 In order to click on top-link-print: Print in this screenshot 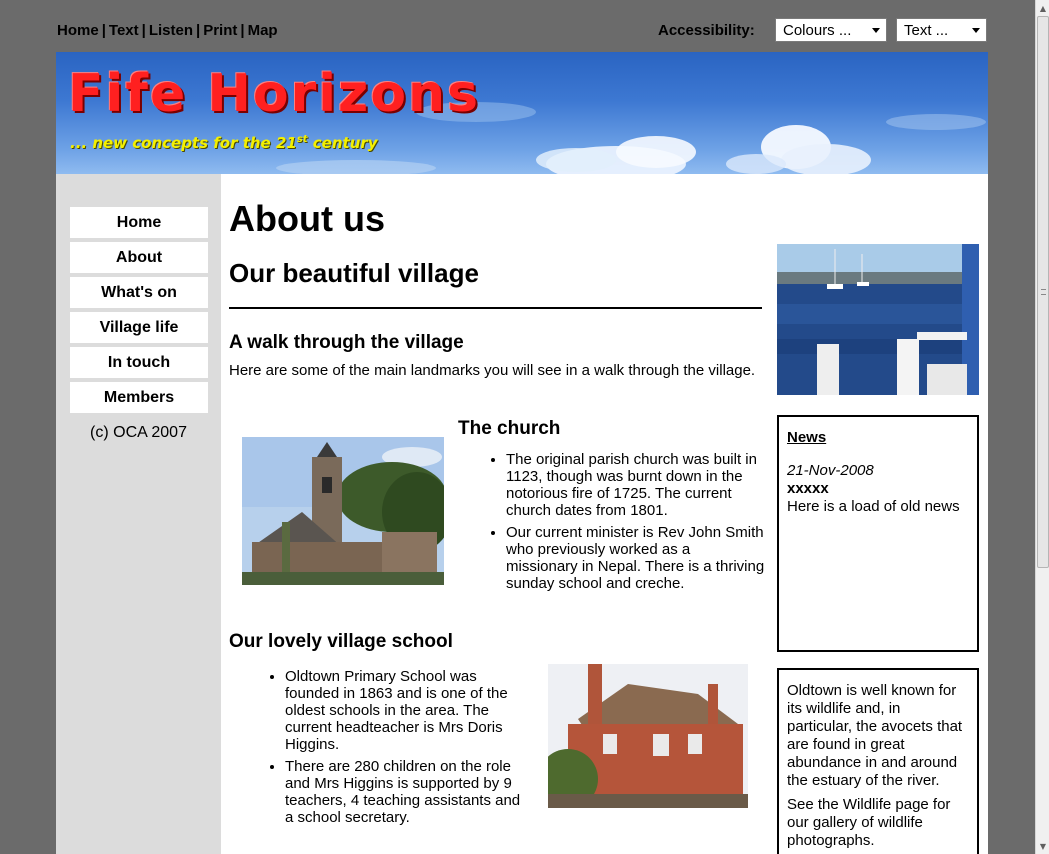, I will do `click(220, 30)`.